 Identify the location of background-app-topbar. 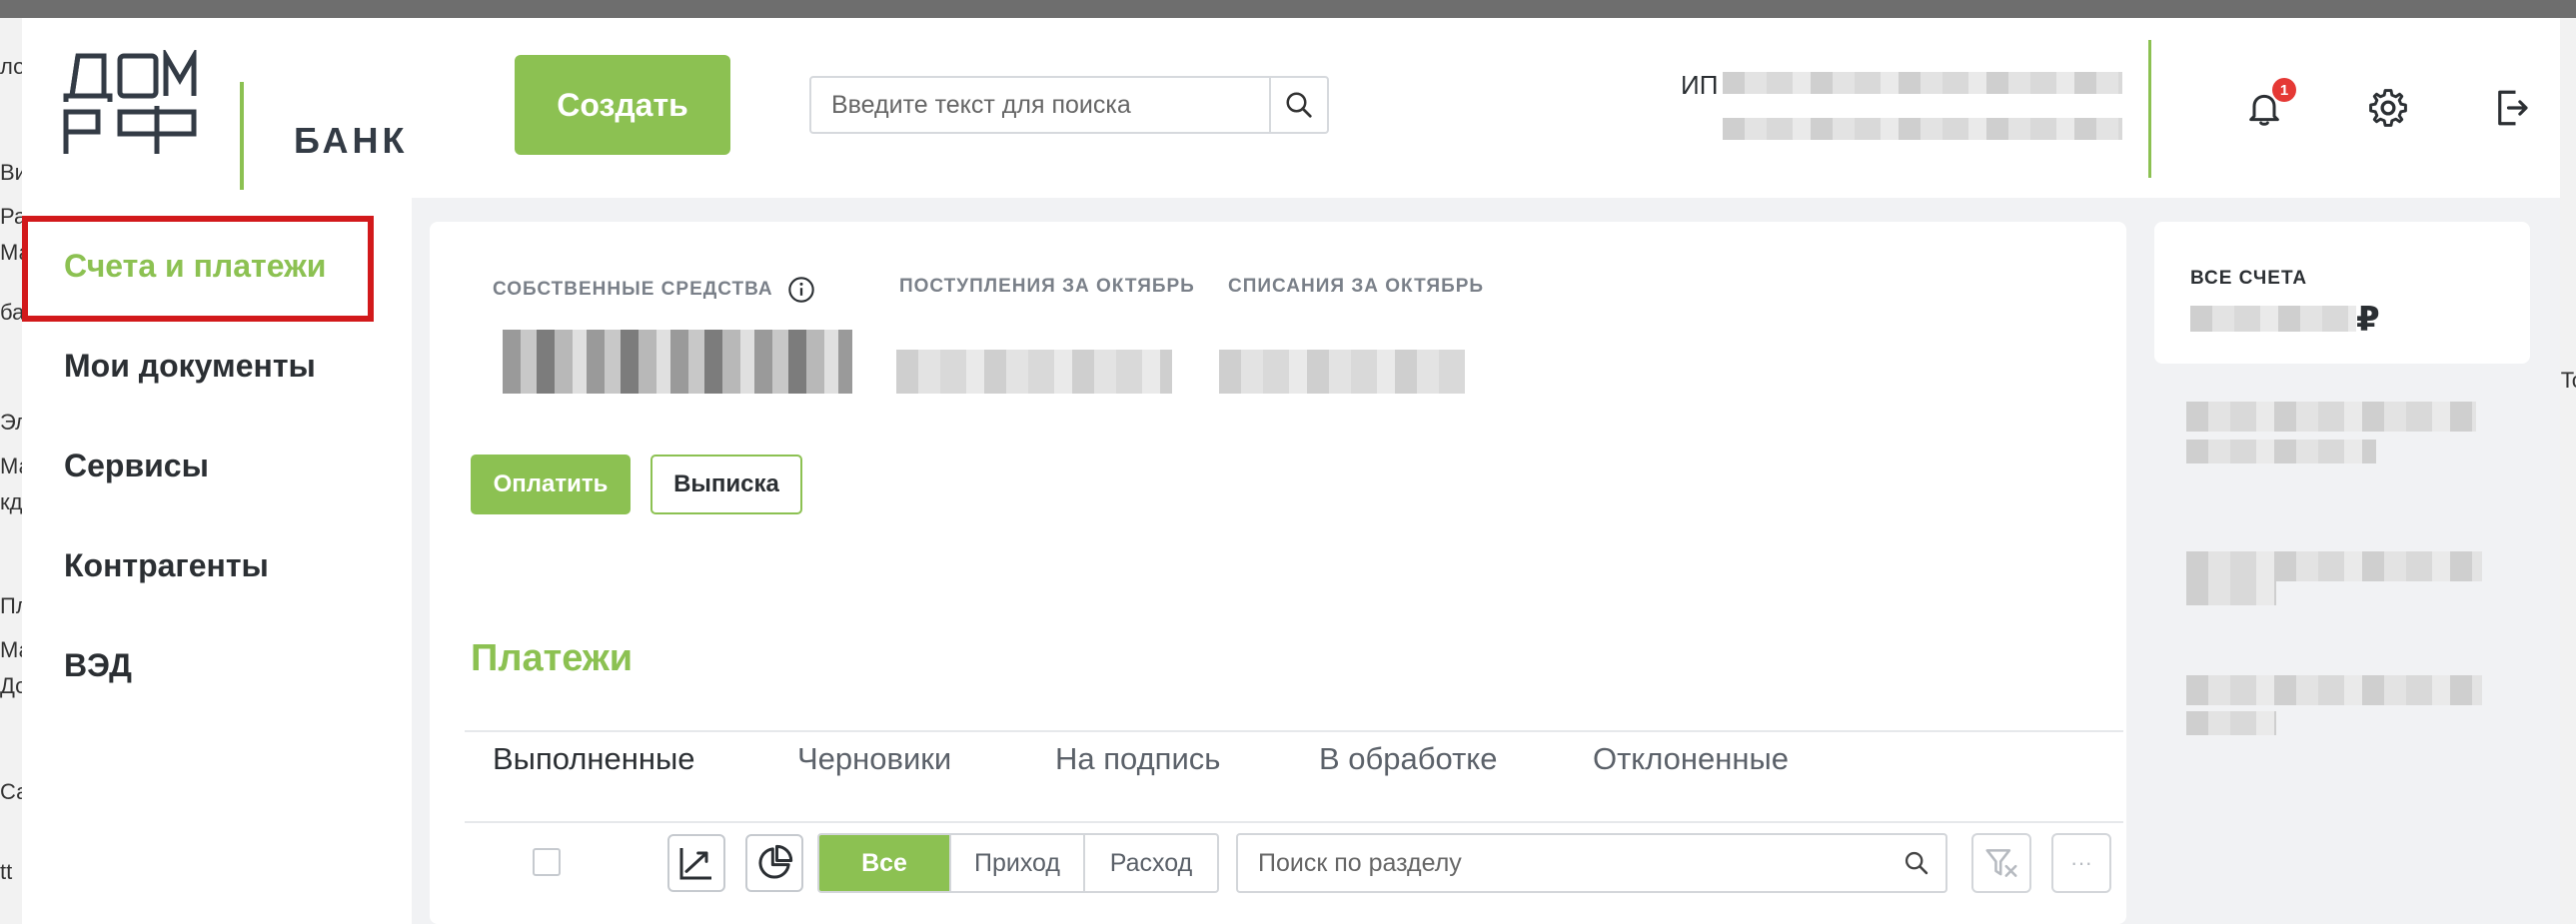
(1288, 9).